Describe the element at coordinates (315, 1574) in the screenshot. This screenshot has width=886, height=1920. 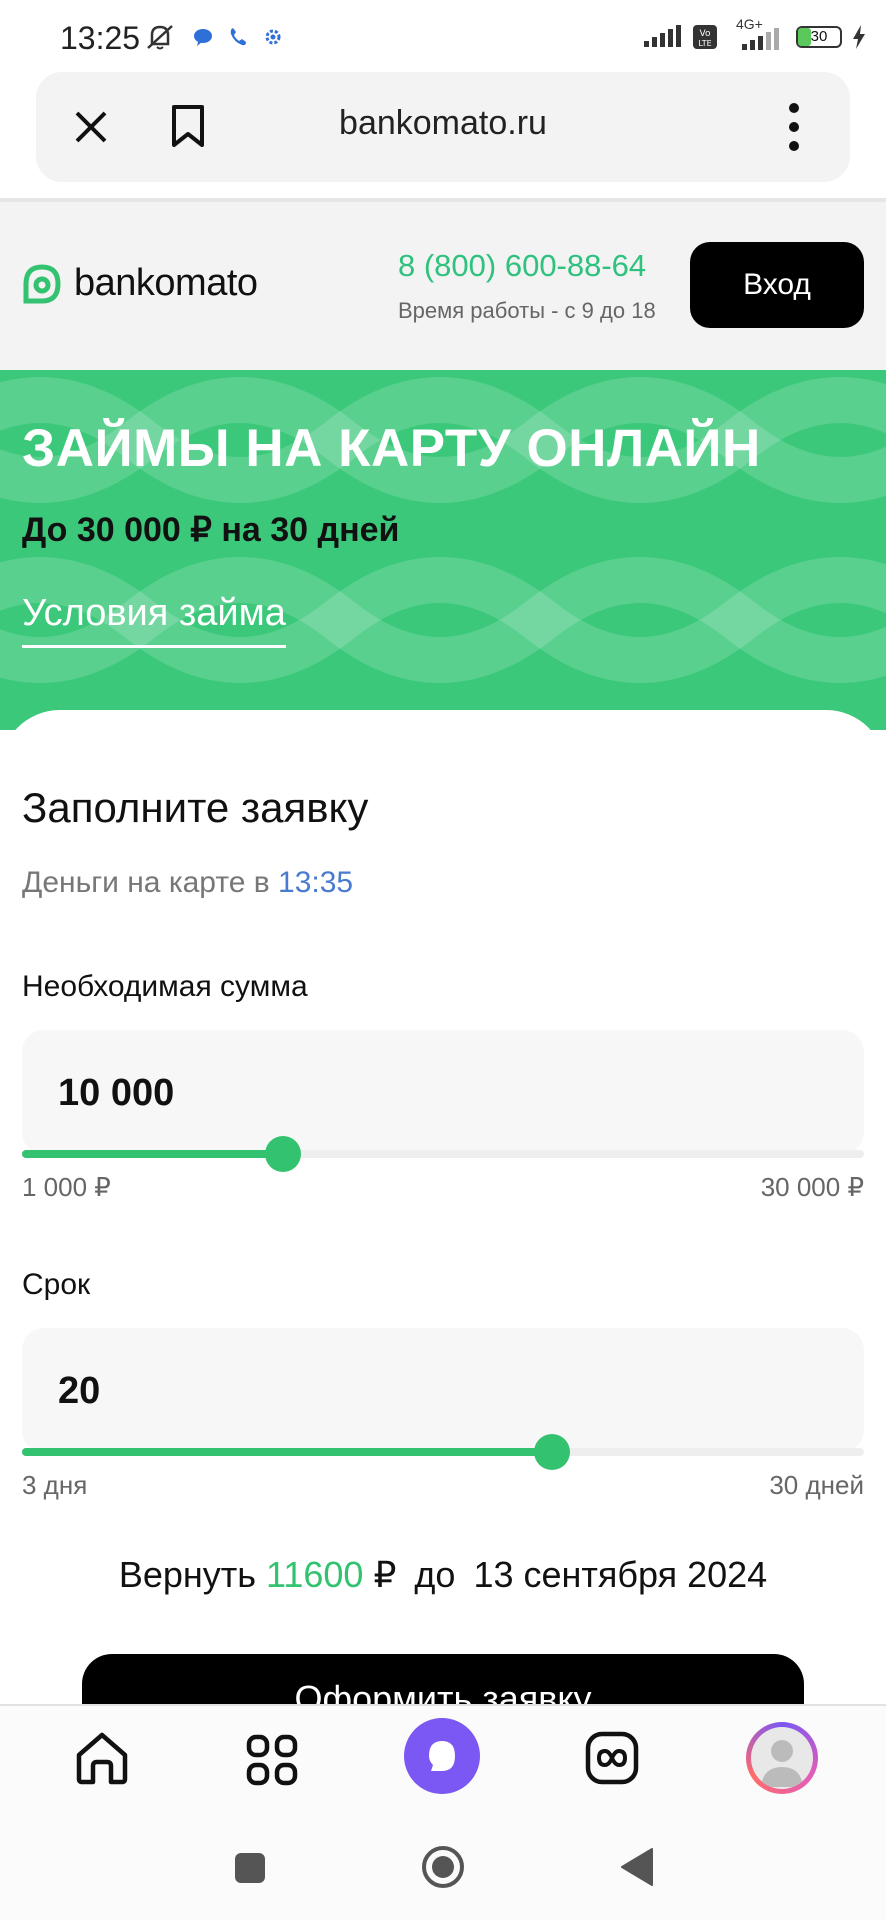
I see `repay-amount: 11600` at that location.